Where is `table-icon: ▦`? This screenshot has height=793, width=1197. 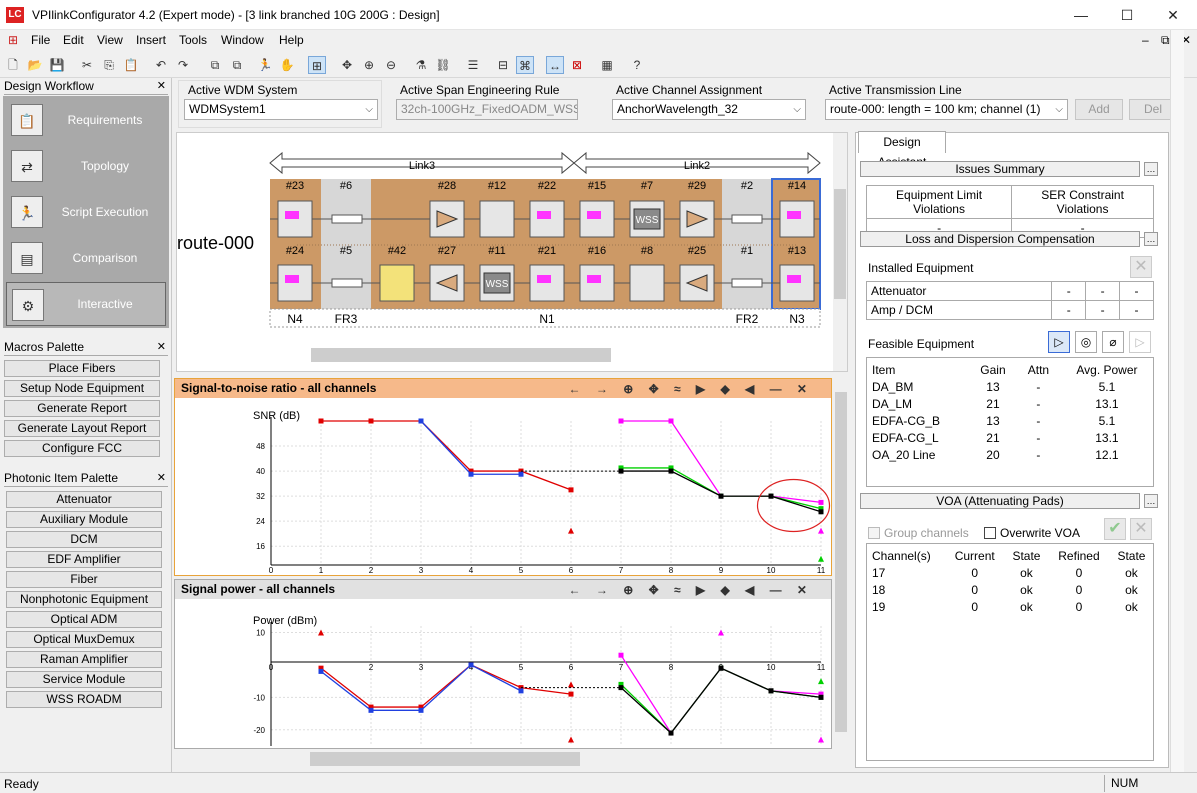
table-icon: ▦ is located at coordinates (607, 65).